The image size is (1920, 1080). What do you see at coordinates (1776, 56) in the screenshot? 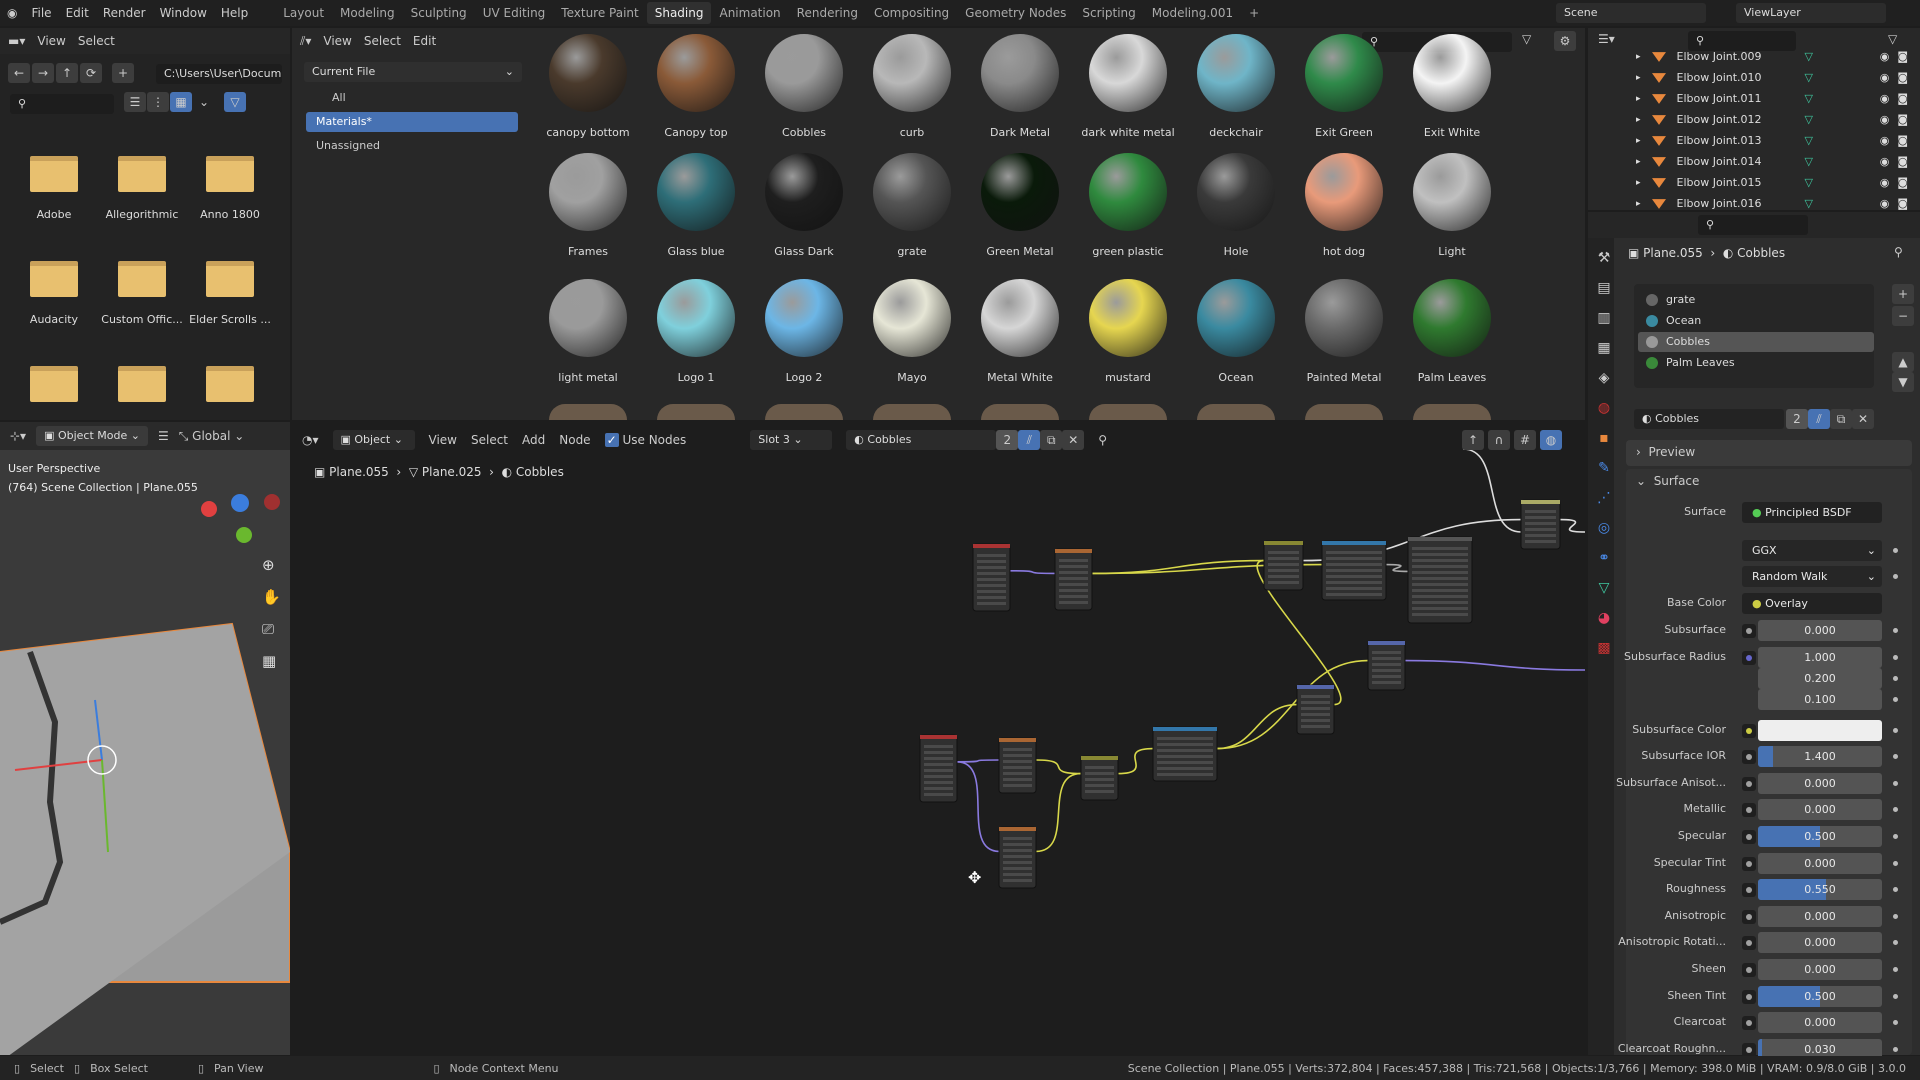
I see `outliner-item: ▸ Elbow Joint.009 ▽ ◉ ◙` at bounding box center [1776, 56].